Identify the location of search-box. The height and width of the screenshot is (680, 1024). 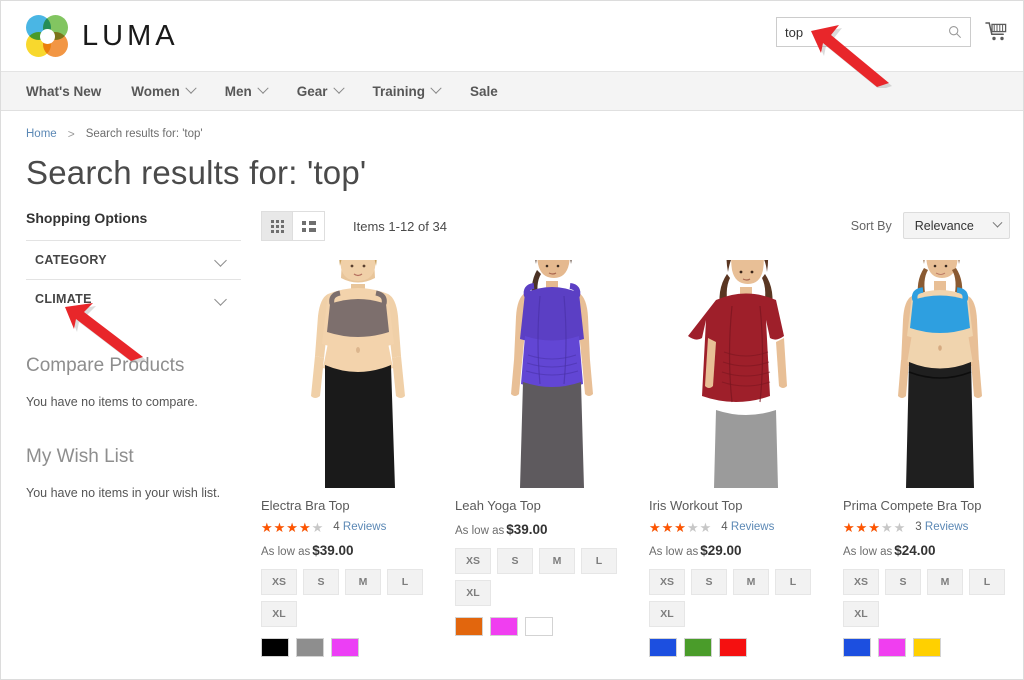
(873, 32).